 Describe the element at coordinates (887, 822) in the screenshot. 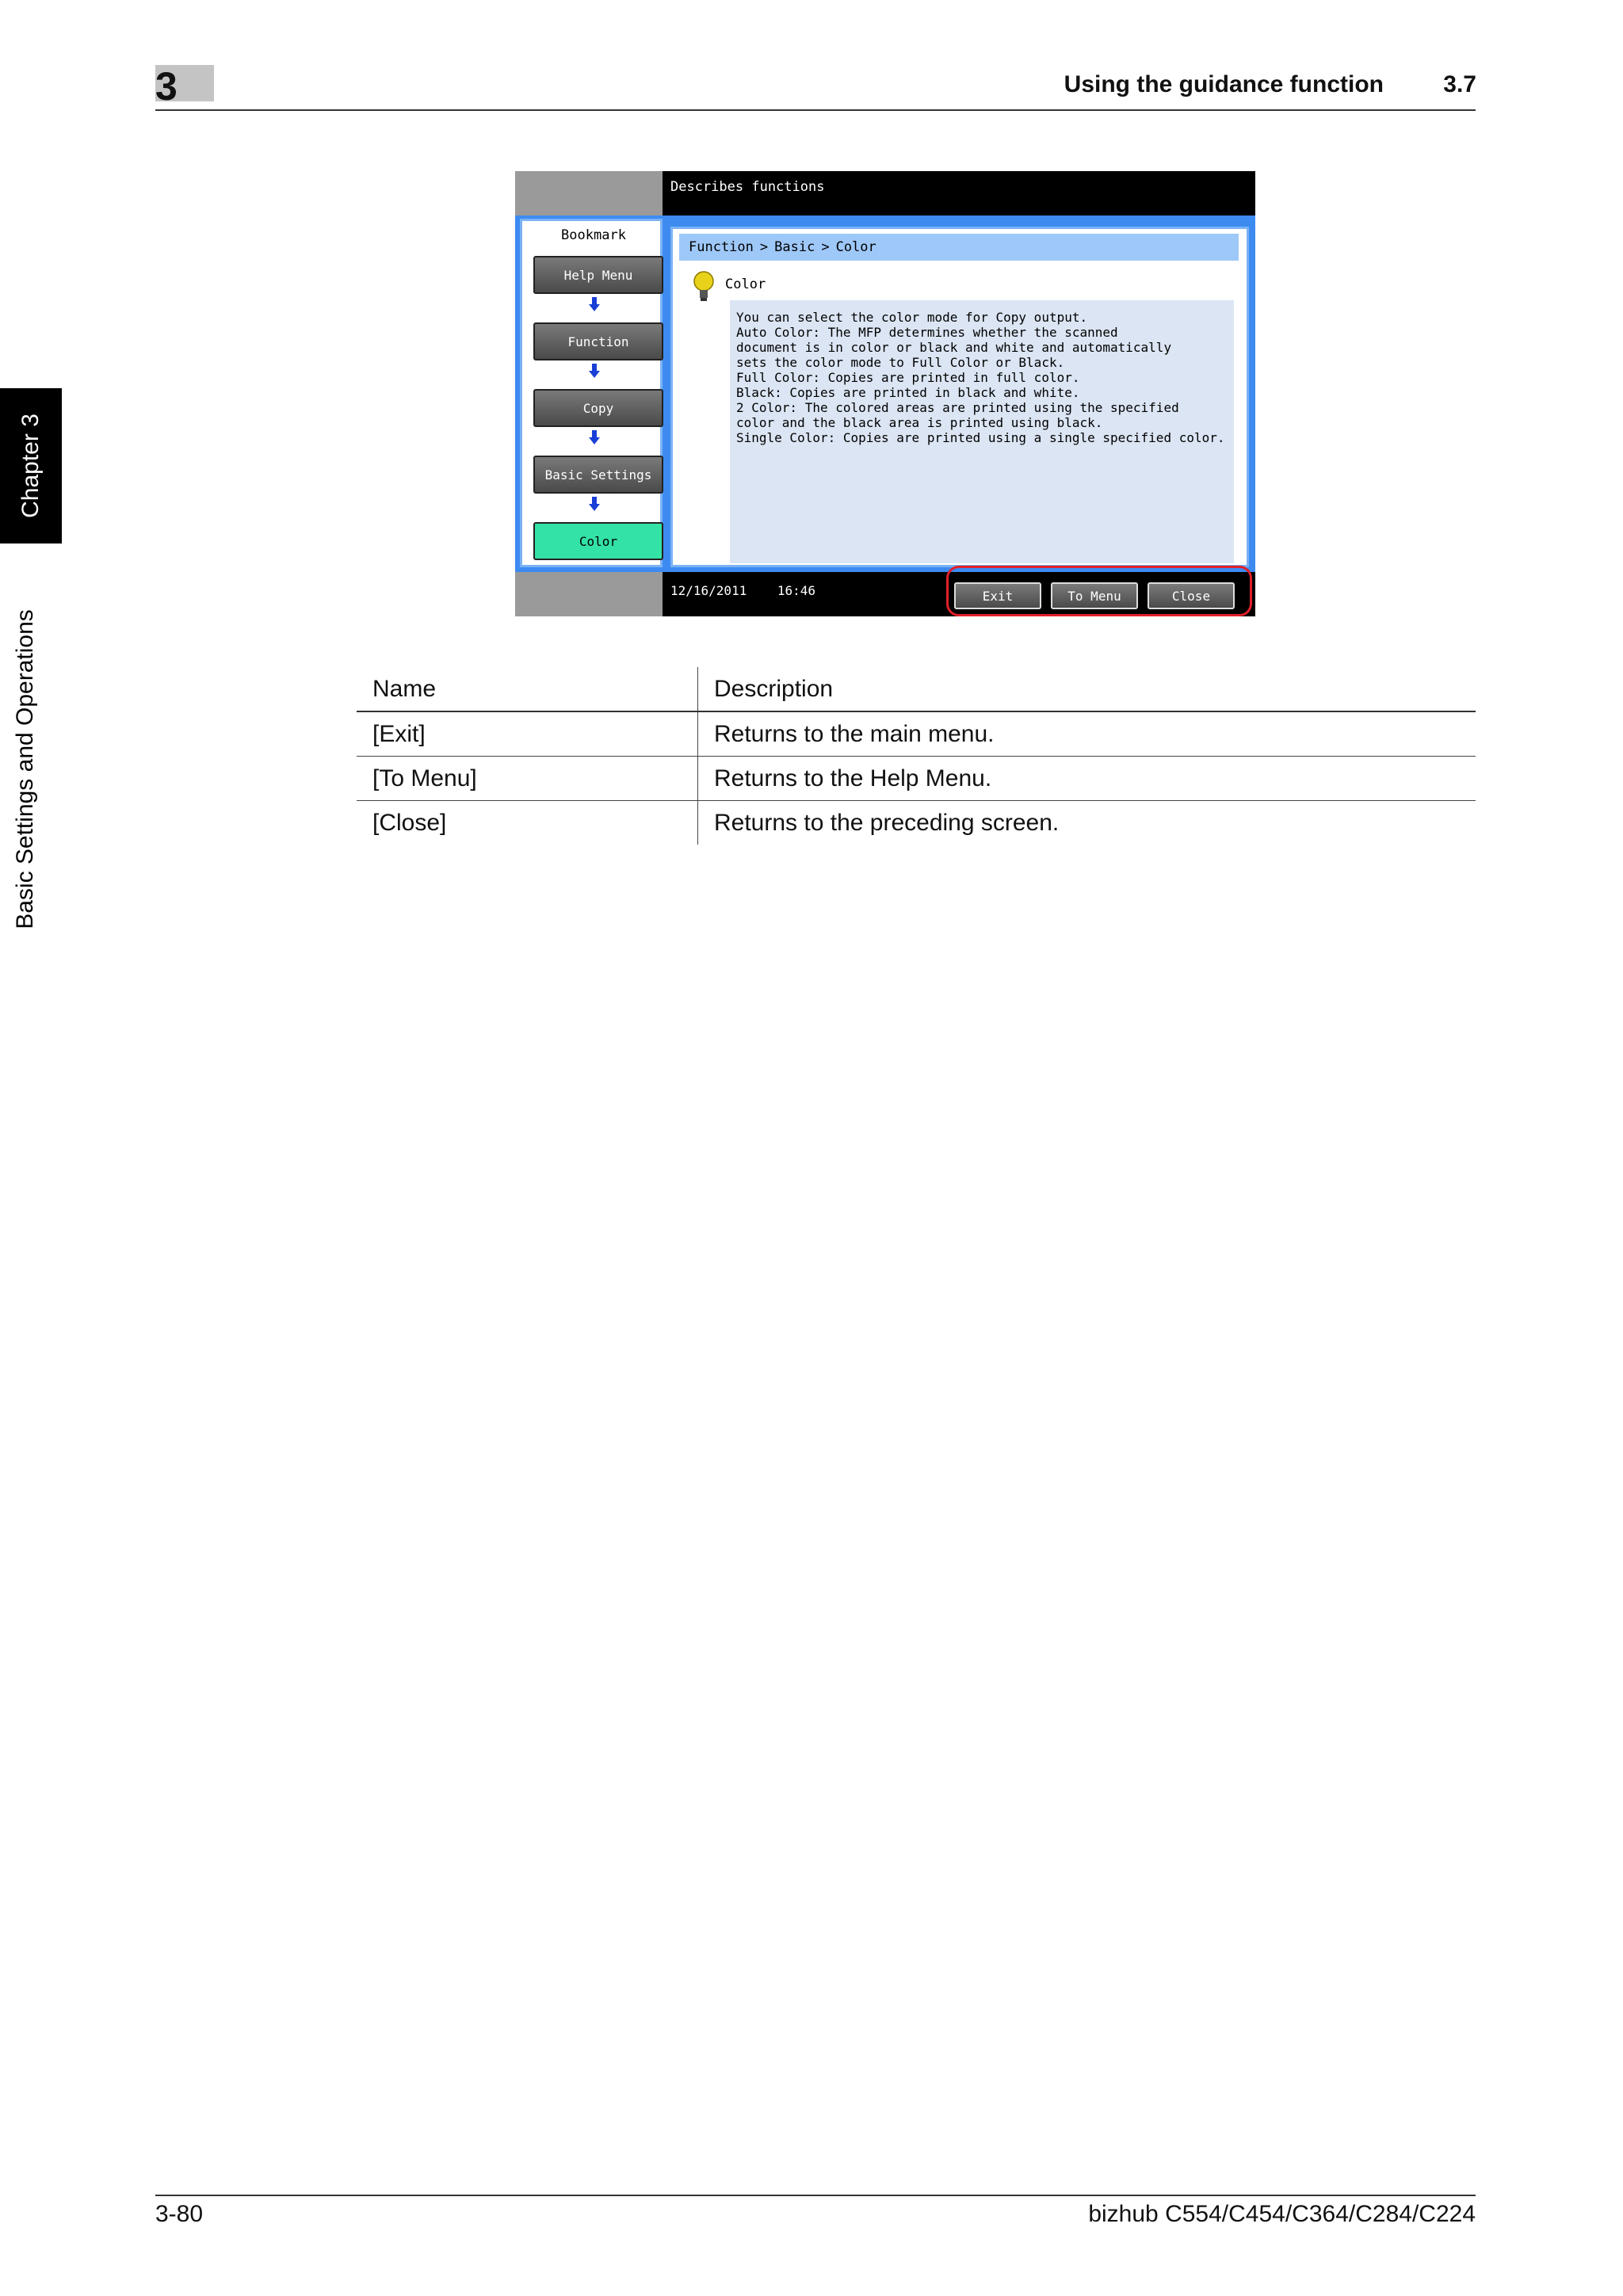

I see `table-cell-description: Returns to the preceding screen.` at that location.